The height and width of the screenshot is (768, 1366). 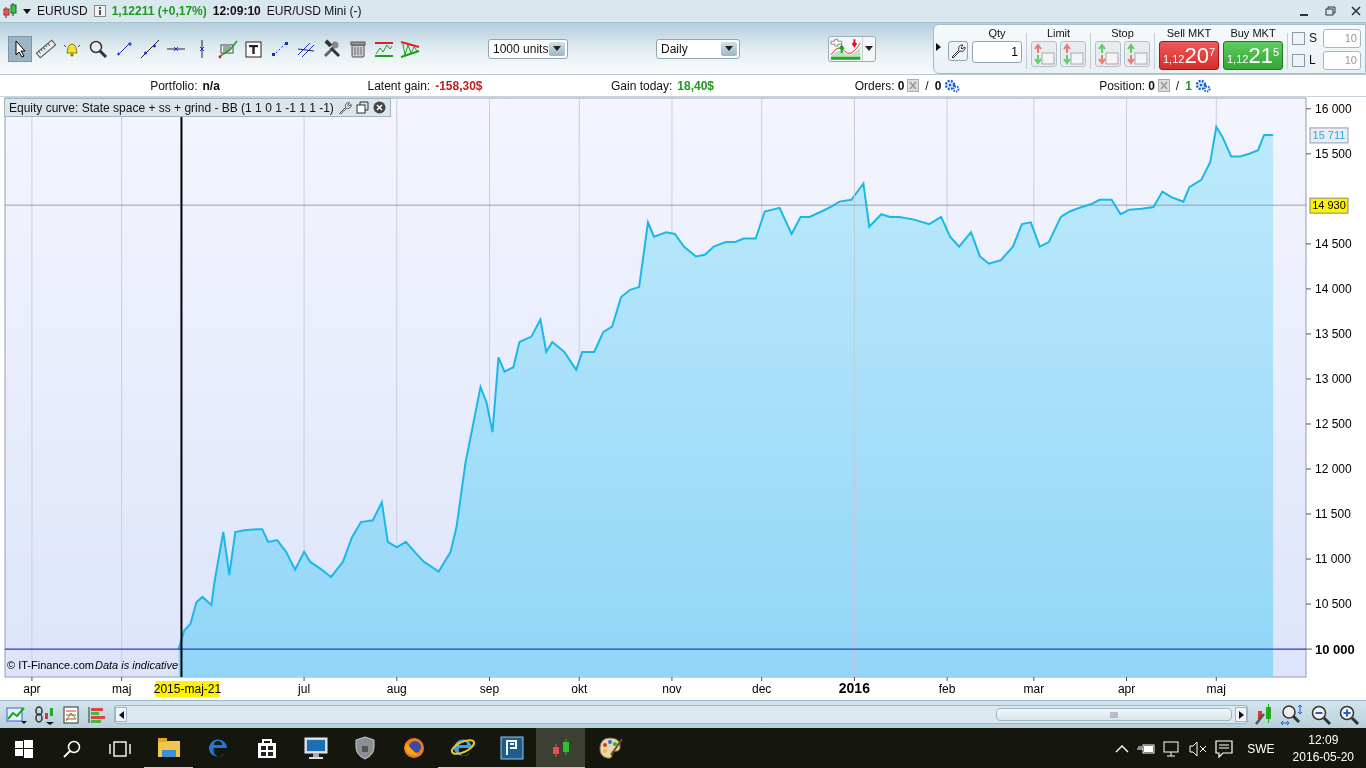 I want to click on restore-icon, so click(x=1330, y=11).